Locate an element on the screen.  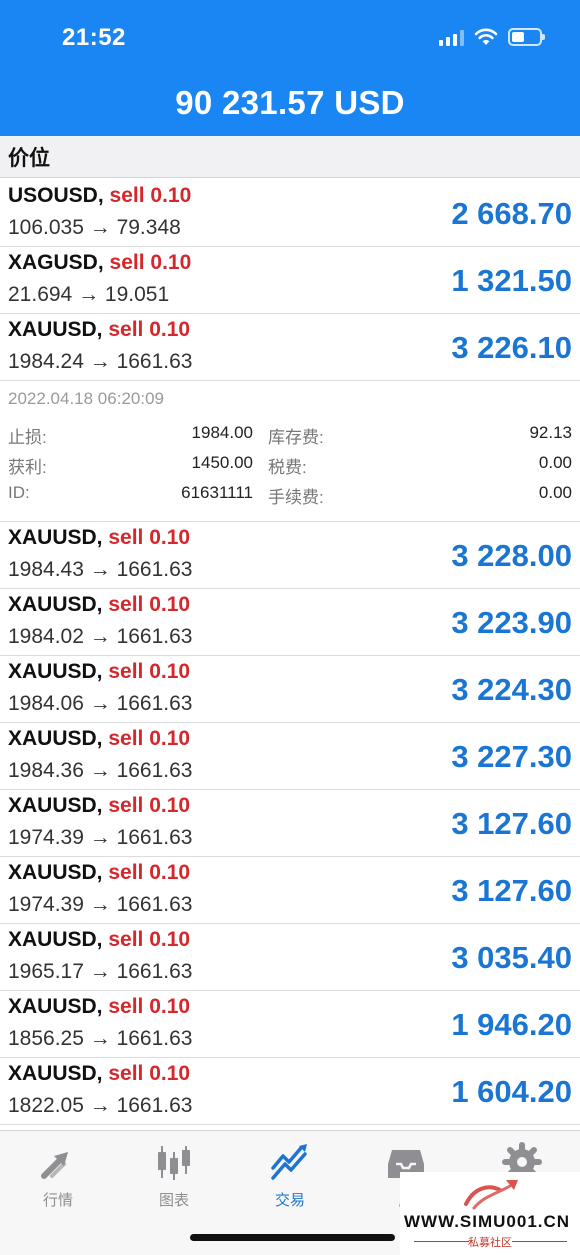
tab-trade: 交易 is located at coordinates (290, 1174).